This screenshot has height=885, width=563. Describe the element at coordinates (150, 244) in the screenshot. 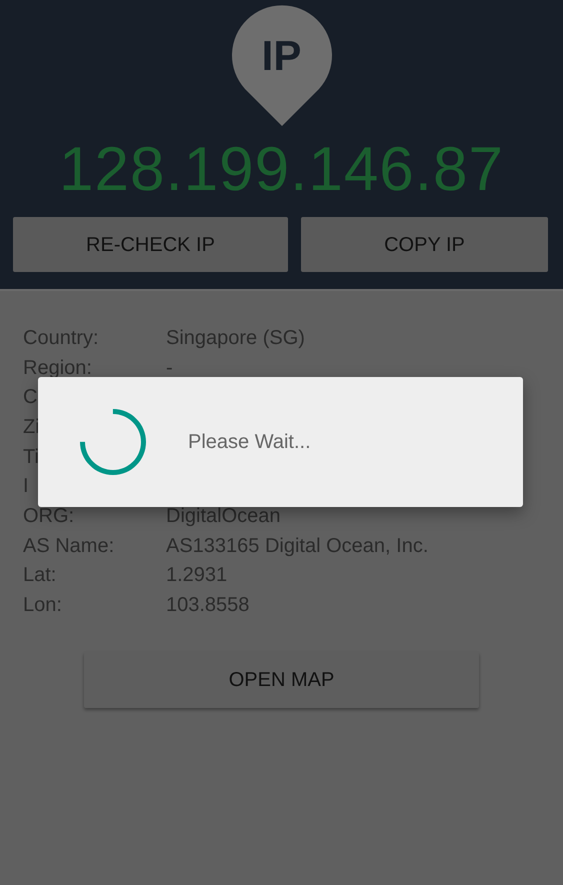

I see `header-button: RE-CHECK IP` at that location.